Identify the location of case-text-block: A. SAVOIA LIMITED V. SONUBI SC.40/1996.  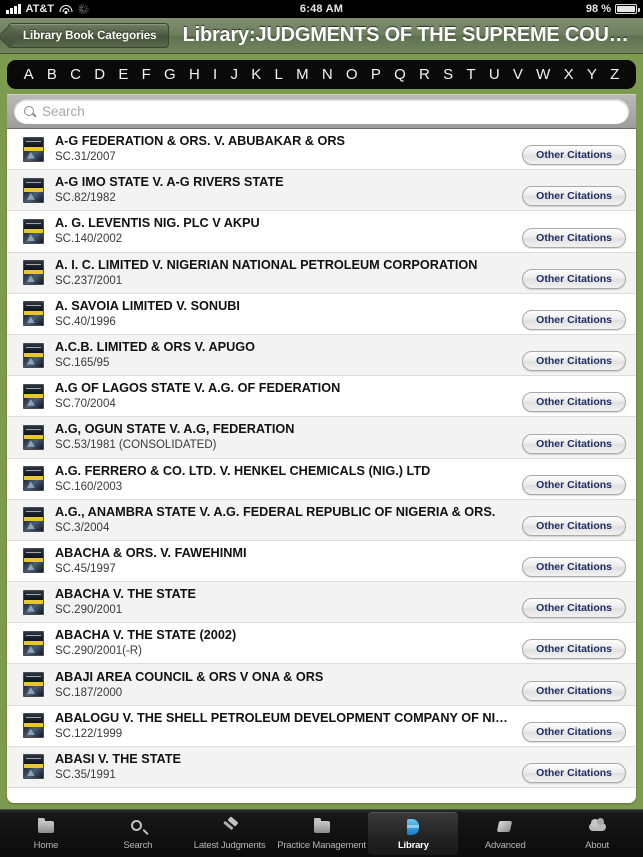
(284, 314).